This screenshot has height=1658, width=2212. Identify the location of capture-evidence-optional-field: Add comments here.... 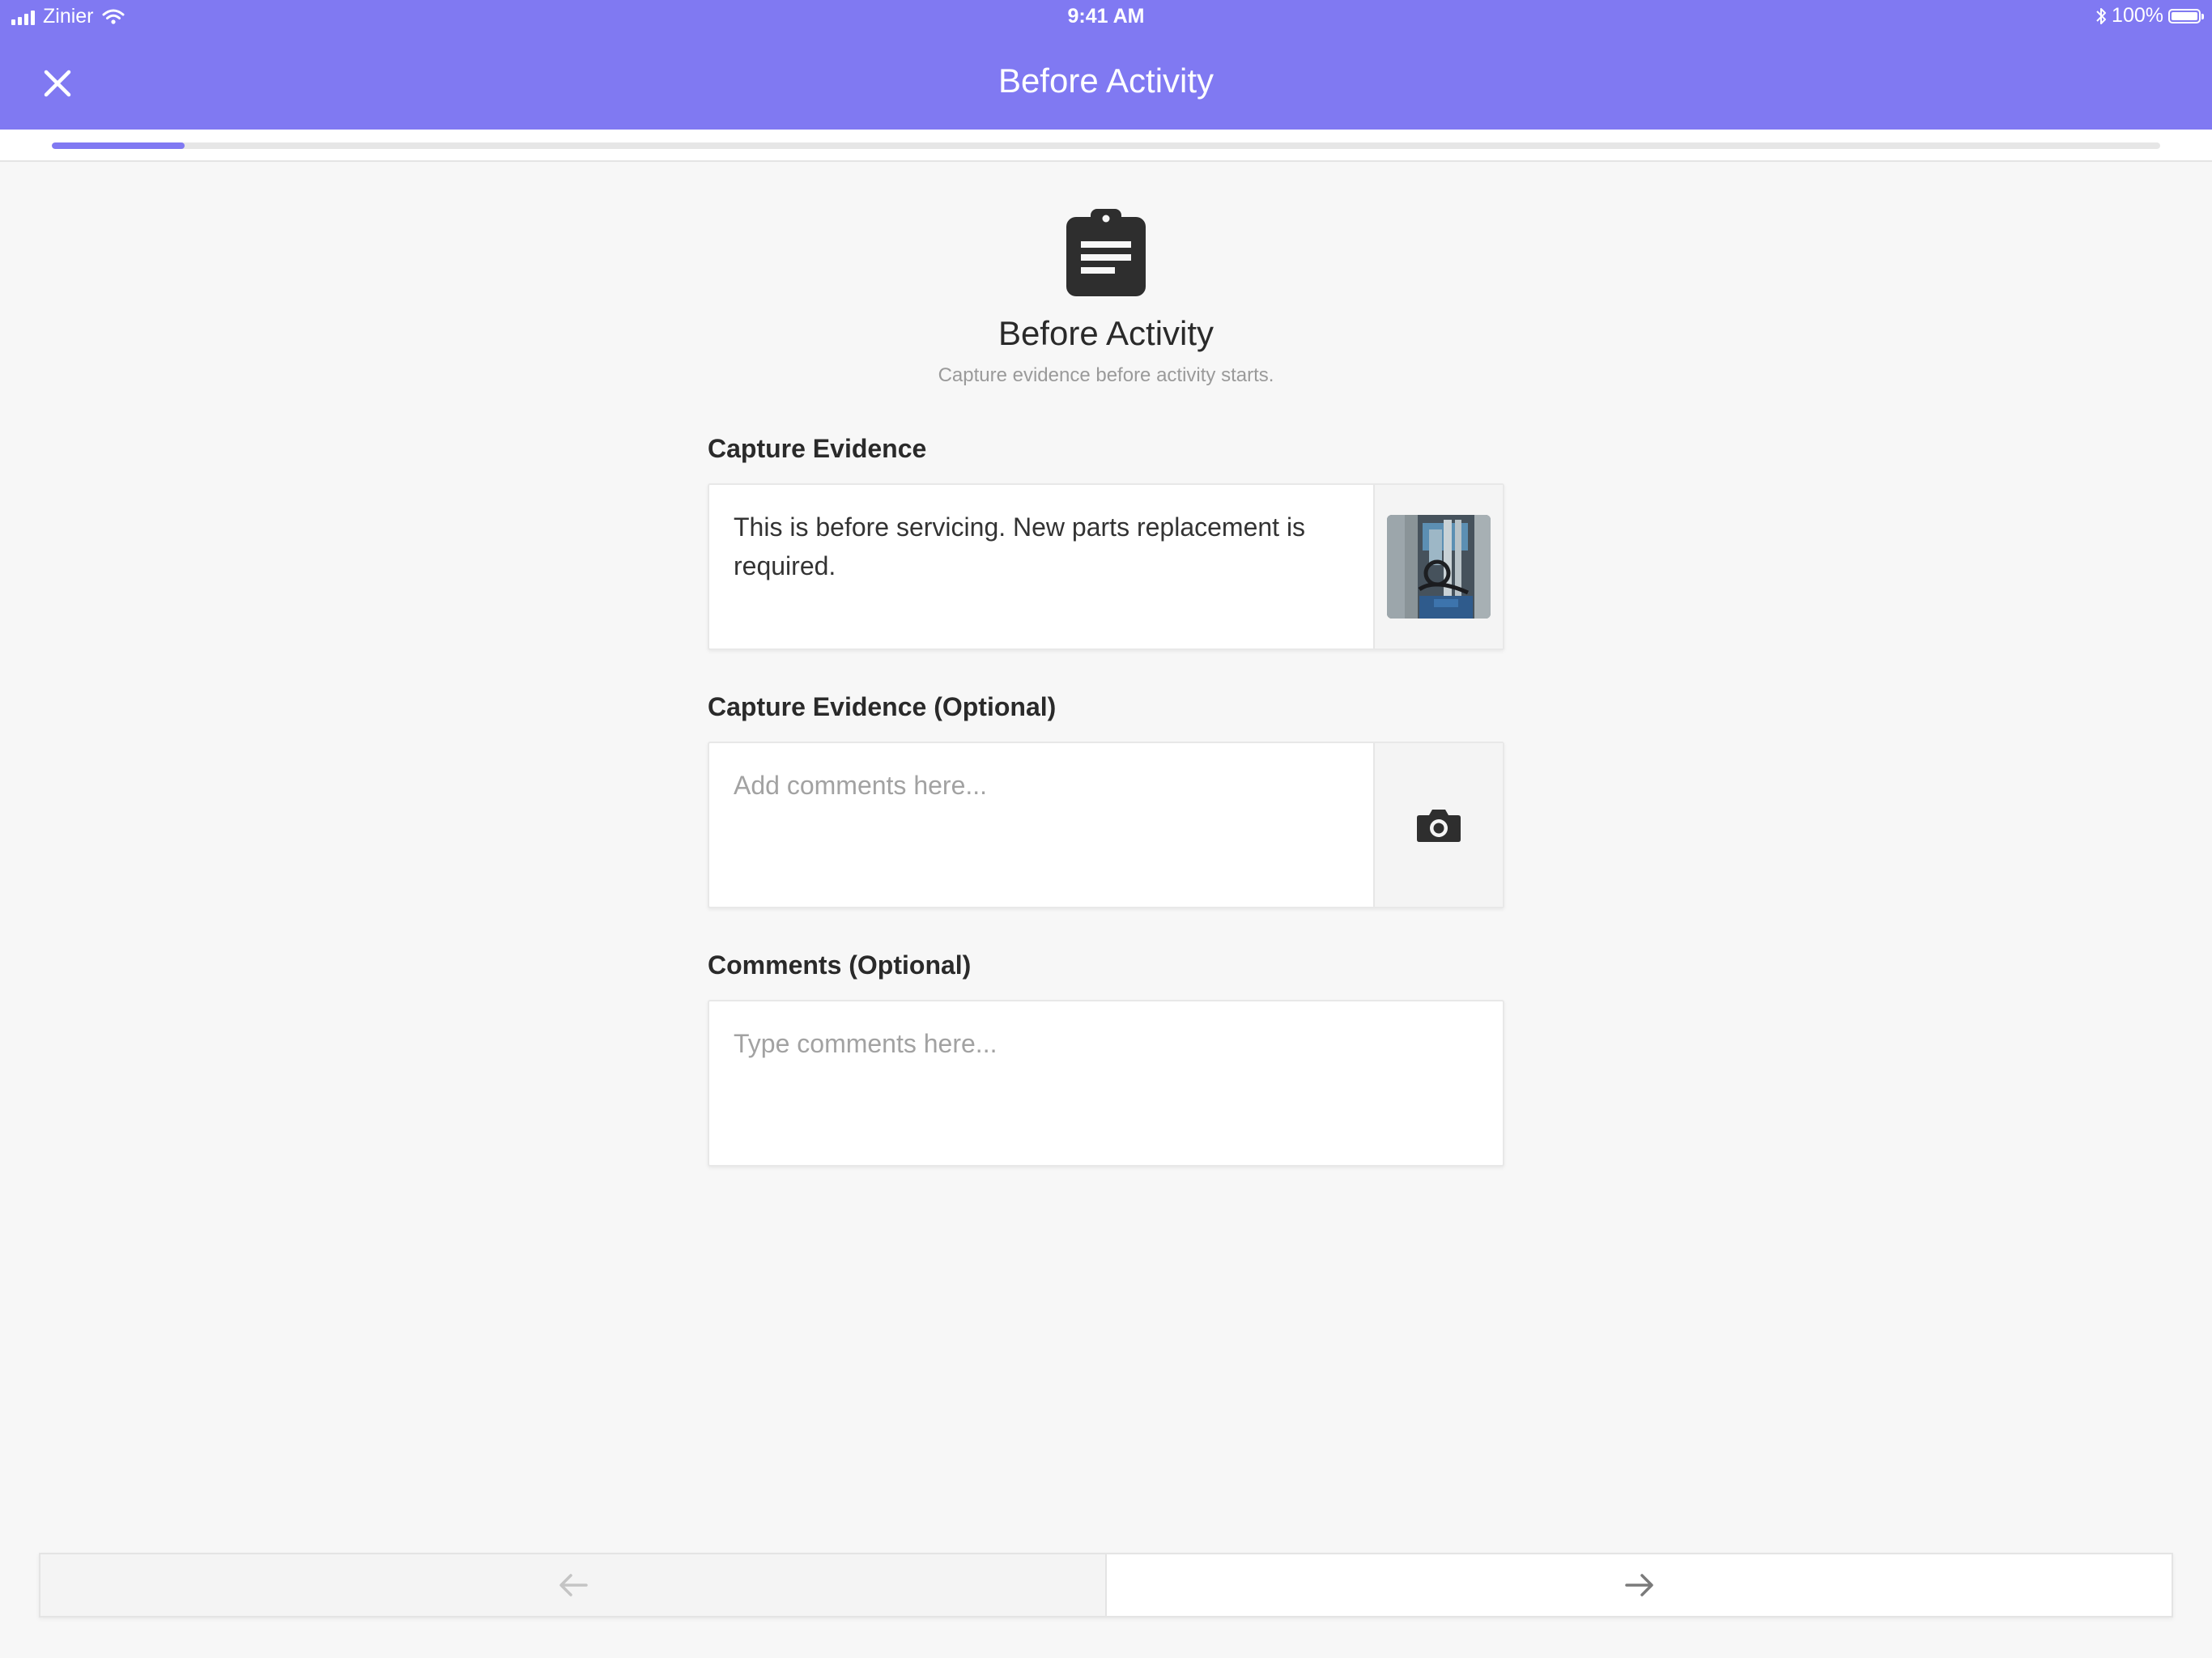
(1106, 825).